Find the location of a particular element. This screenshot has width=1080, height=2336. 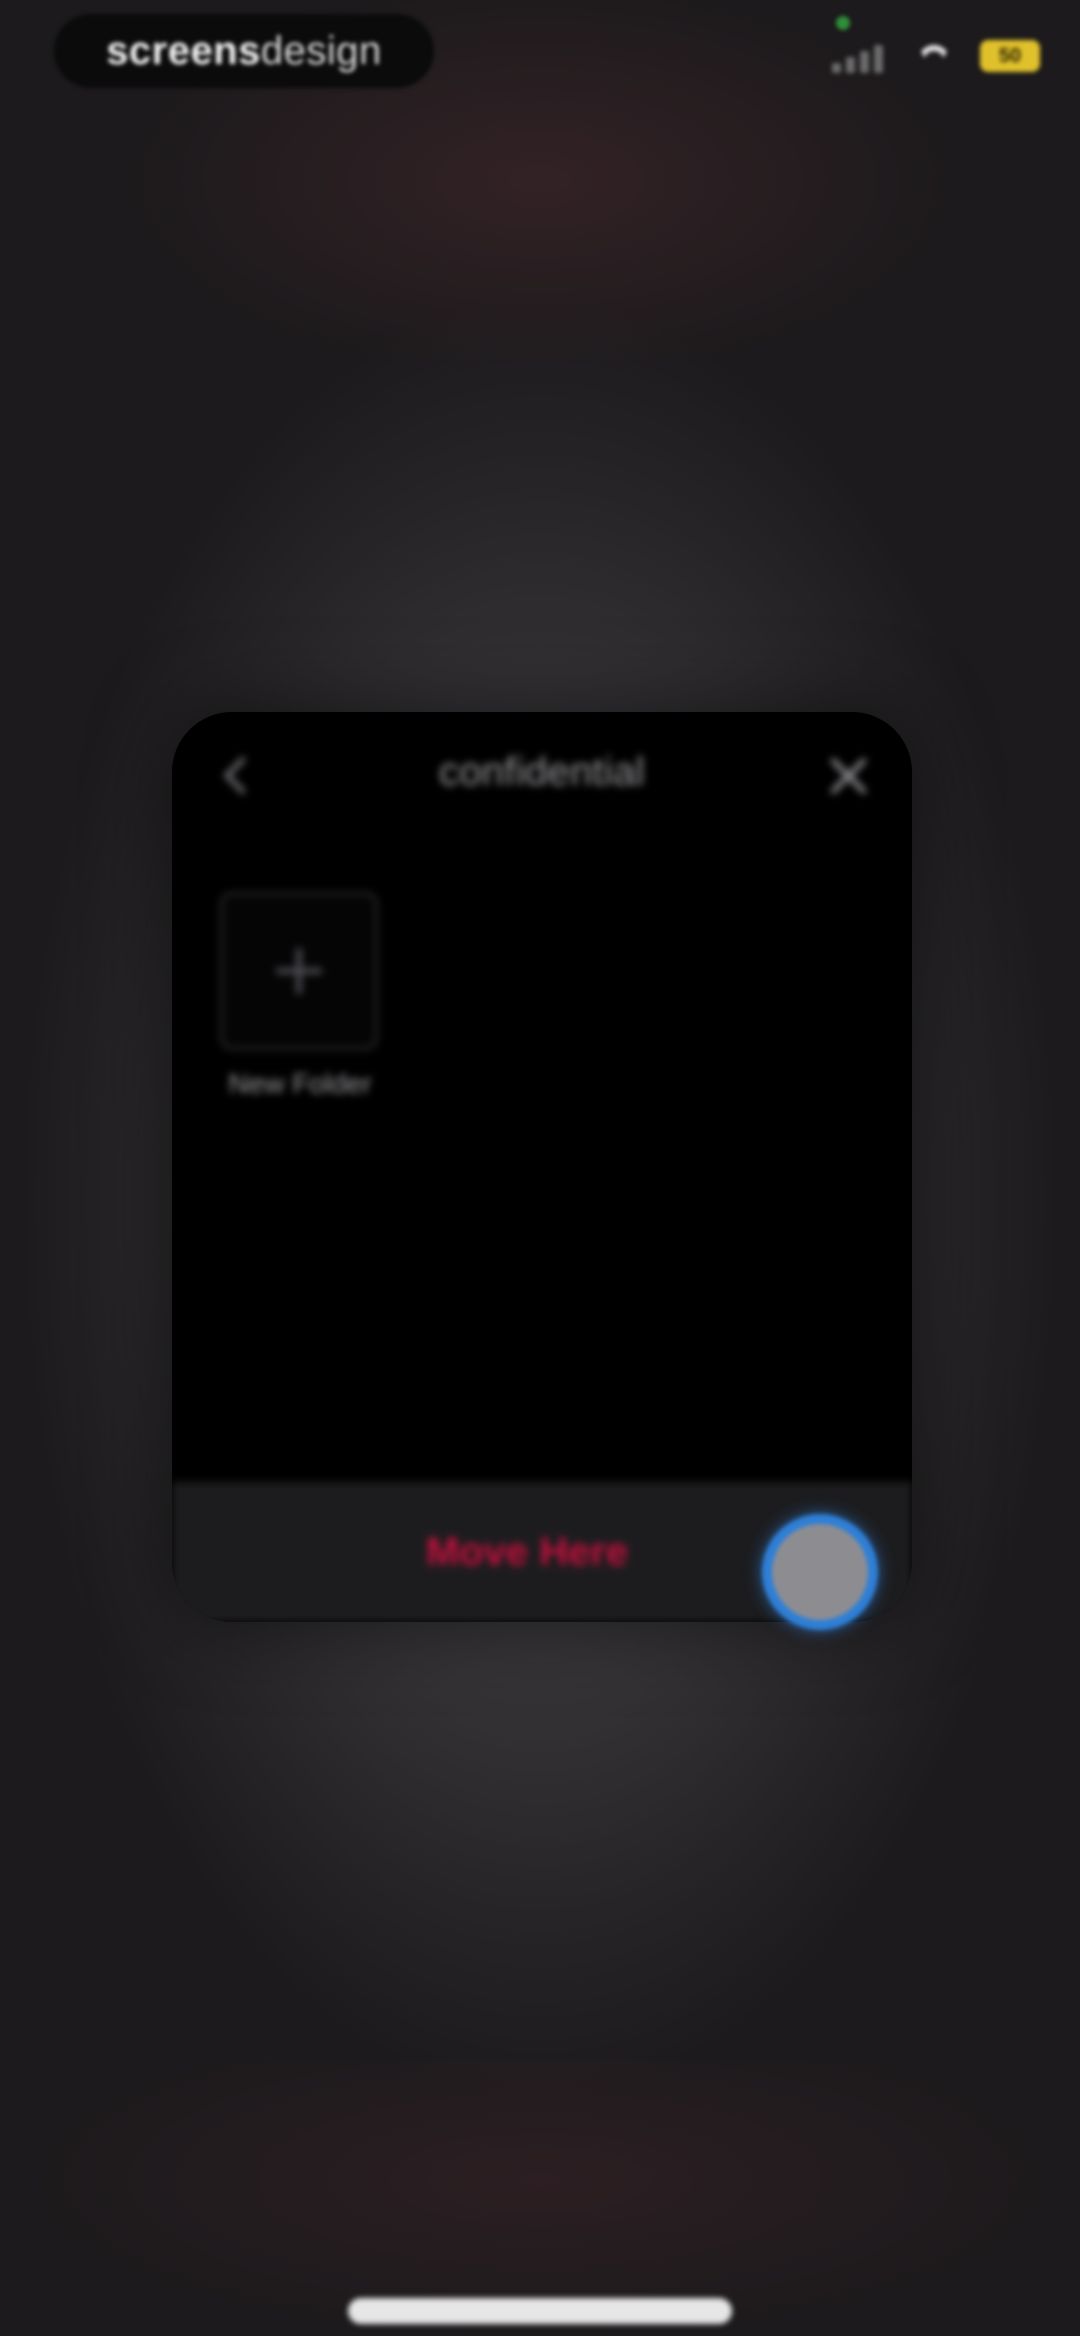

dialog-header: confidential is located at coordinates (542, 772).